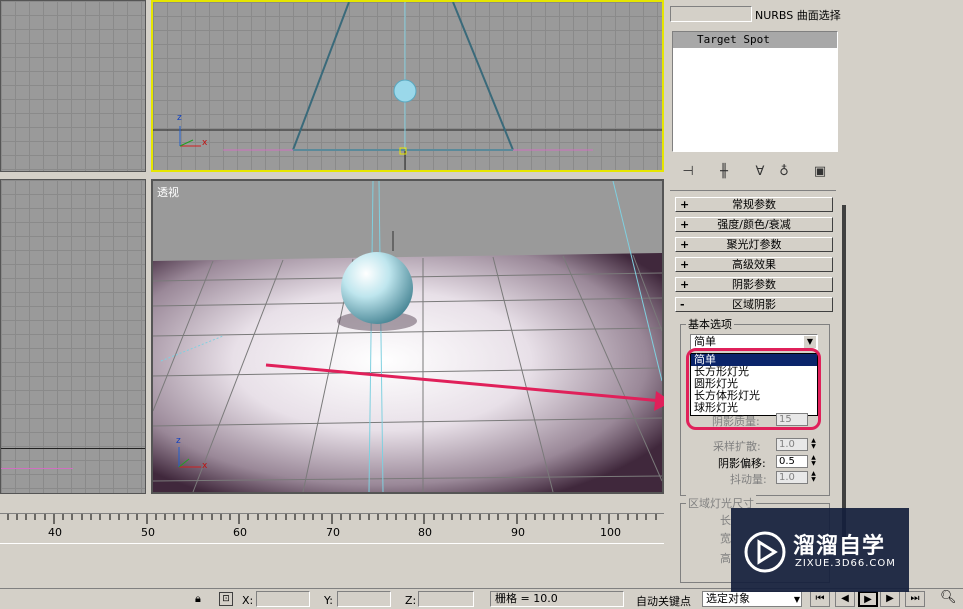  What do you see at coordinates (915, 599) in the screenshot?
I see `go-to-end-icon: ⏭︎` at bounding box center [915, 599].